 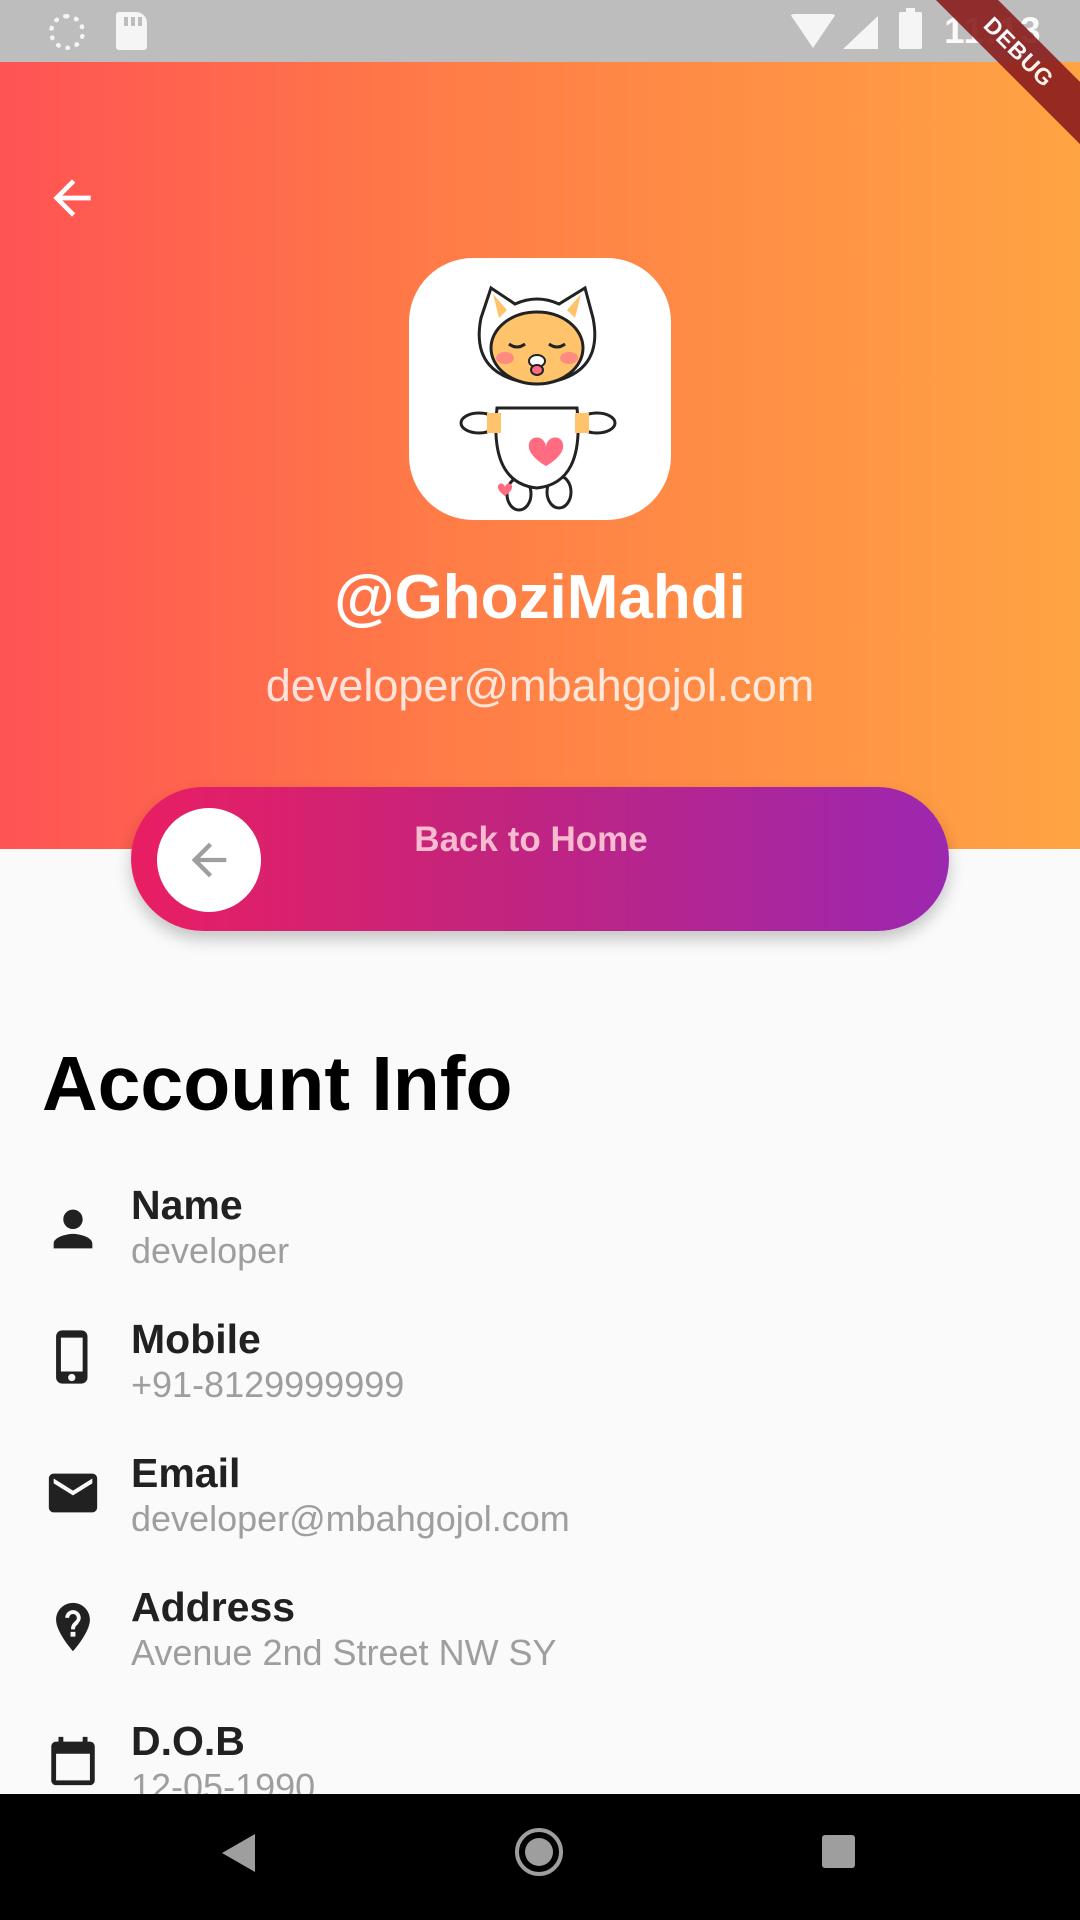 What do you see at coordinates (838, 1851) in the screenshot?
I see `recents-icon` at bounding box center [838, 1851].